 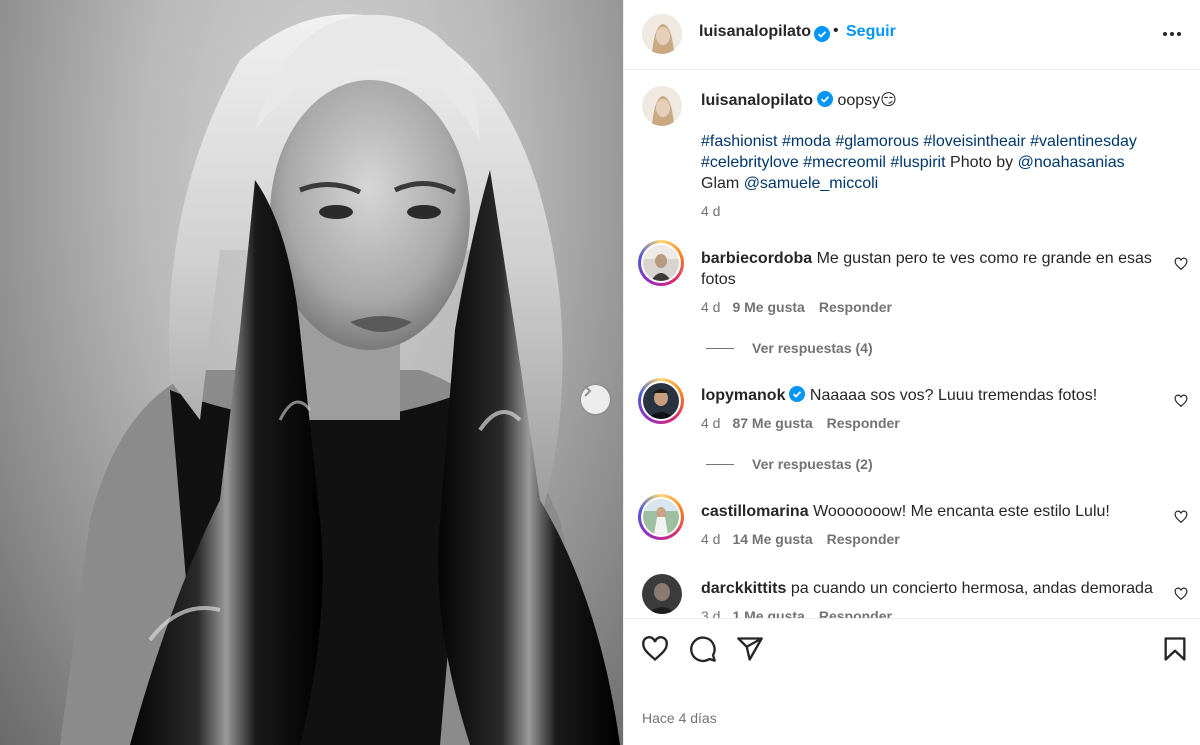 What do you see at coordinates (912, 681) in the screenshot?
I see `post-actions: Hace 4 días` at bounding box center [912, 681].